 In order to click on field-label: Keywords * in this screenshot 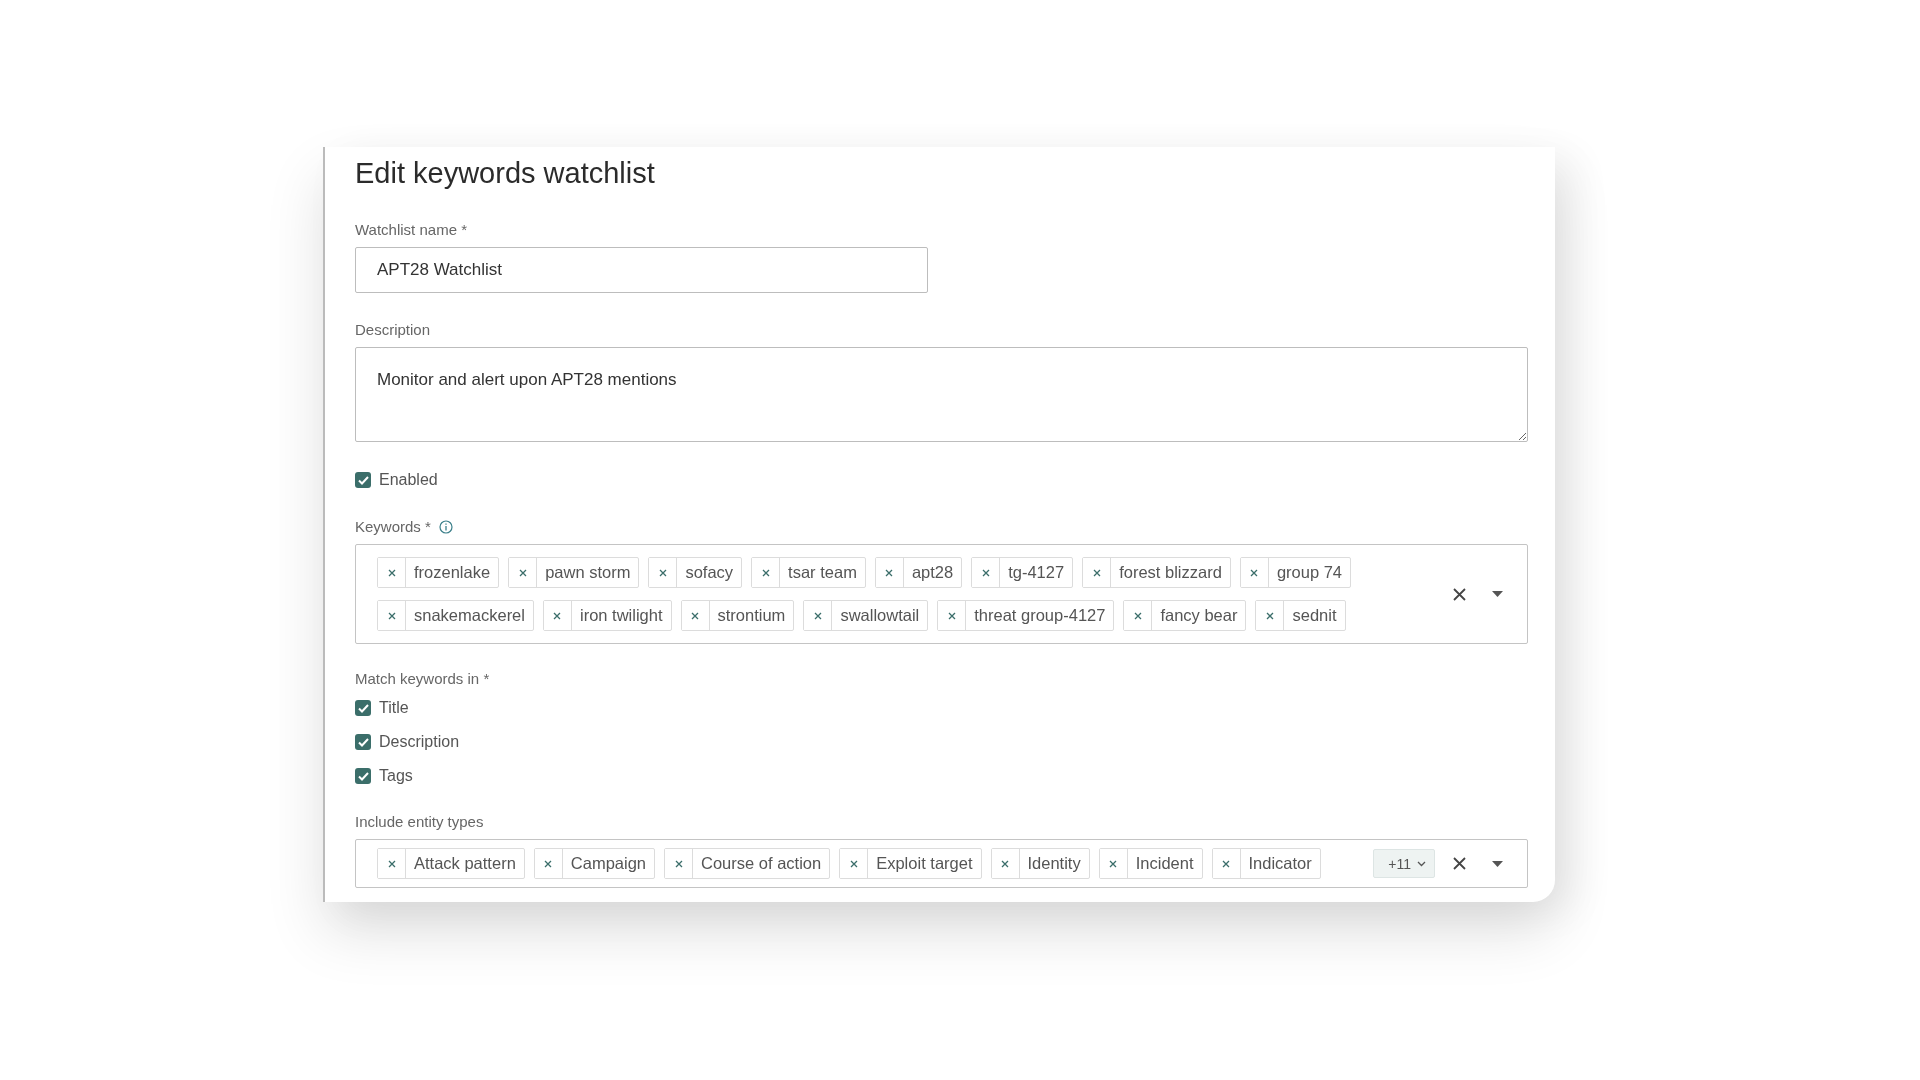, I will do `click(393, 526)`.